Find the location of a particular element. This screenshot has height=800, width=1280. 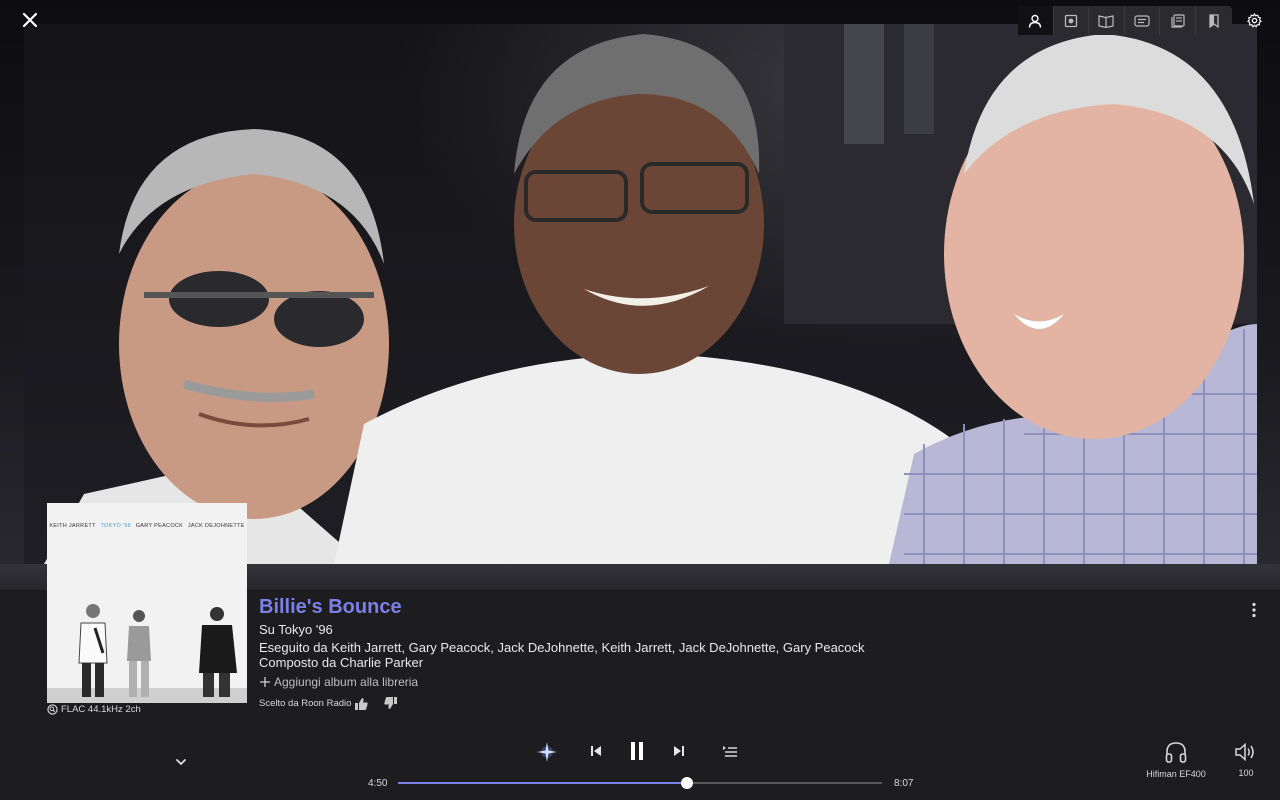

skip-next-icon is located at coordinates (679, 751).